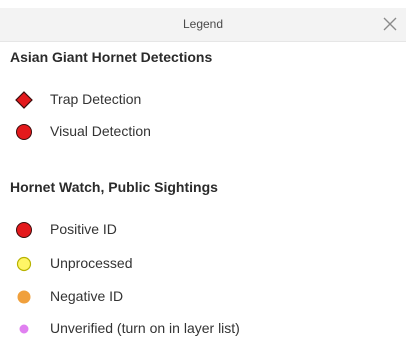 This screenshot has height=364, width=413. I want to click on close-icon, so click(390, 24).